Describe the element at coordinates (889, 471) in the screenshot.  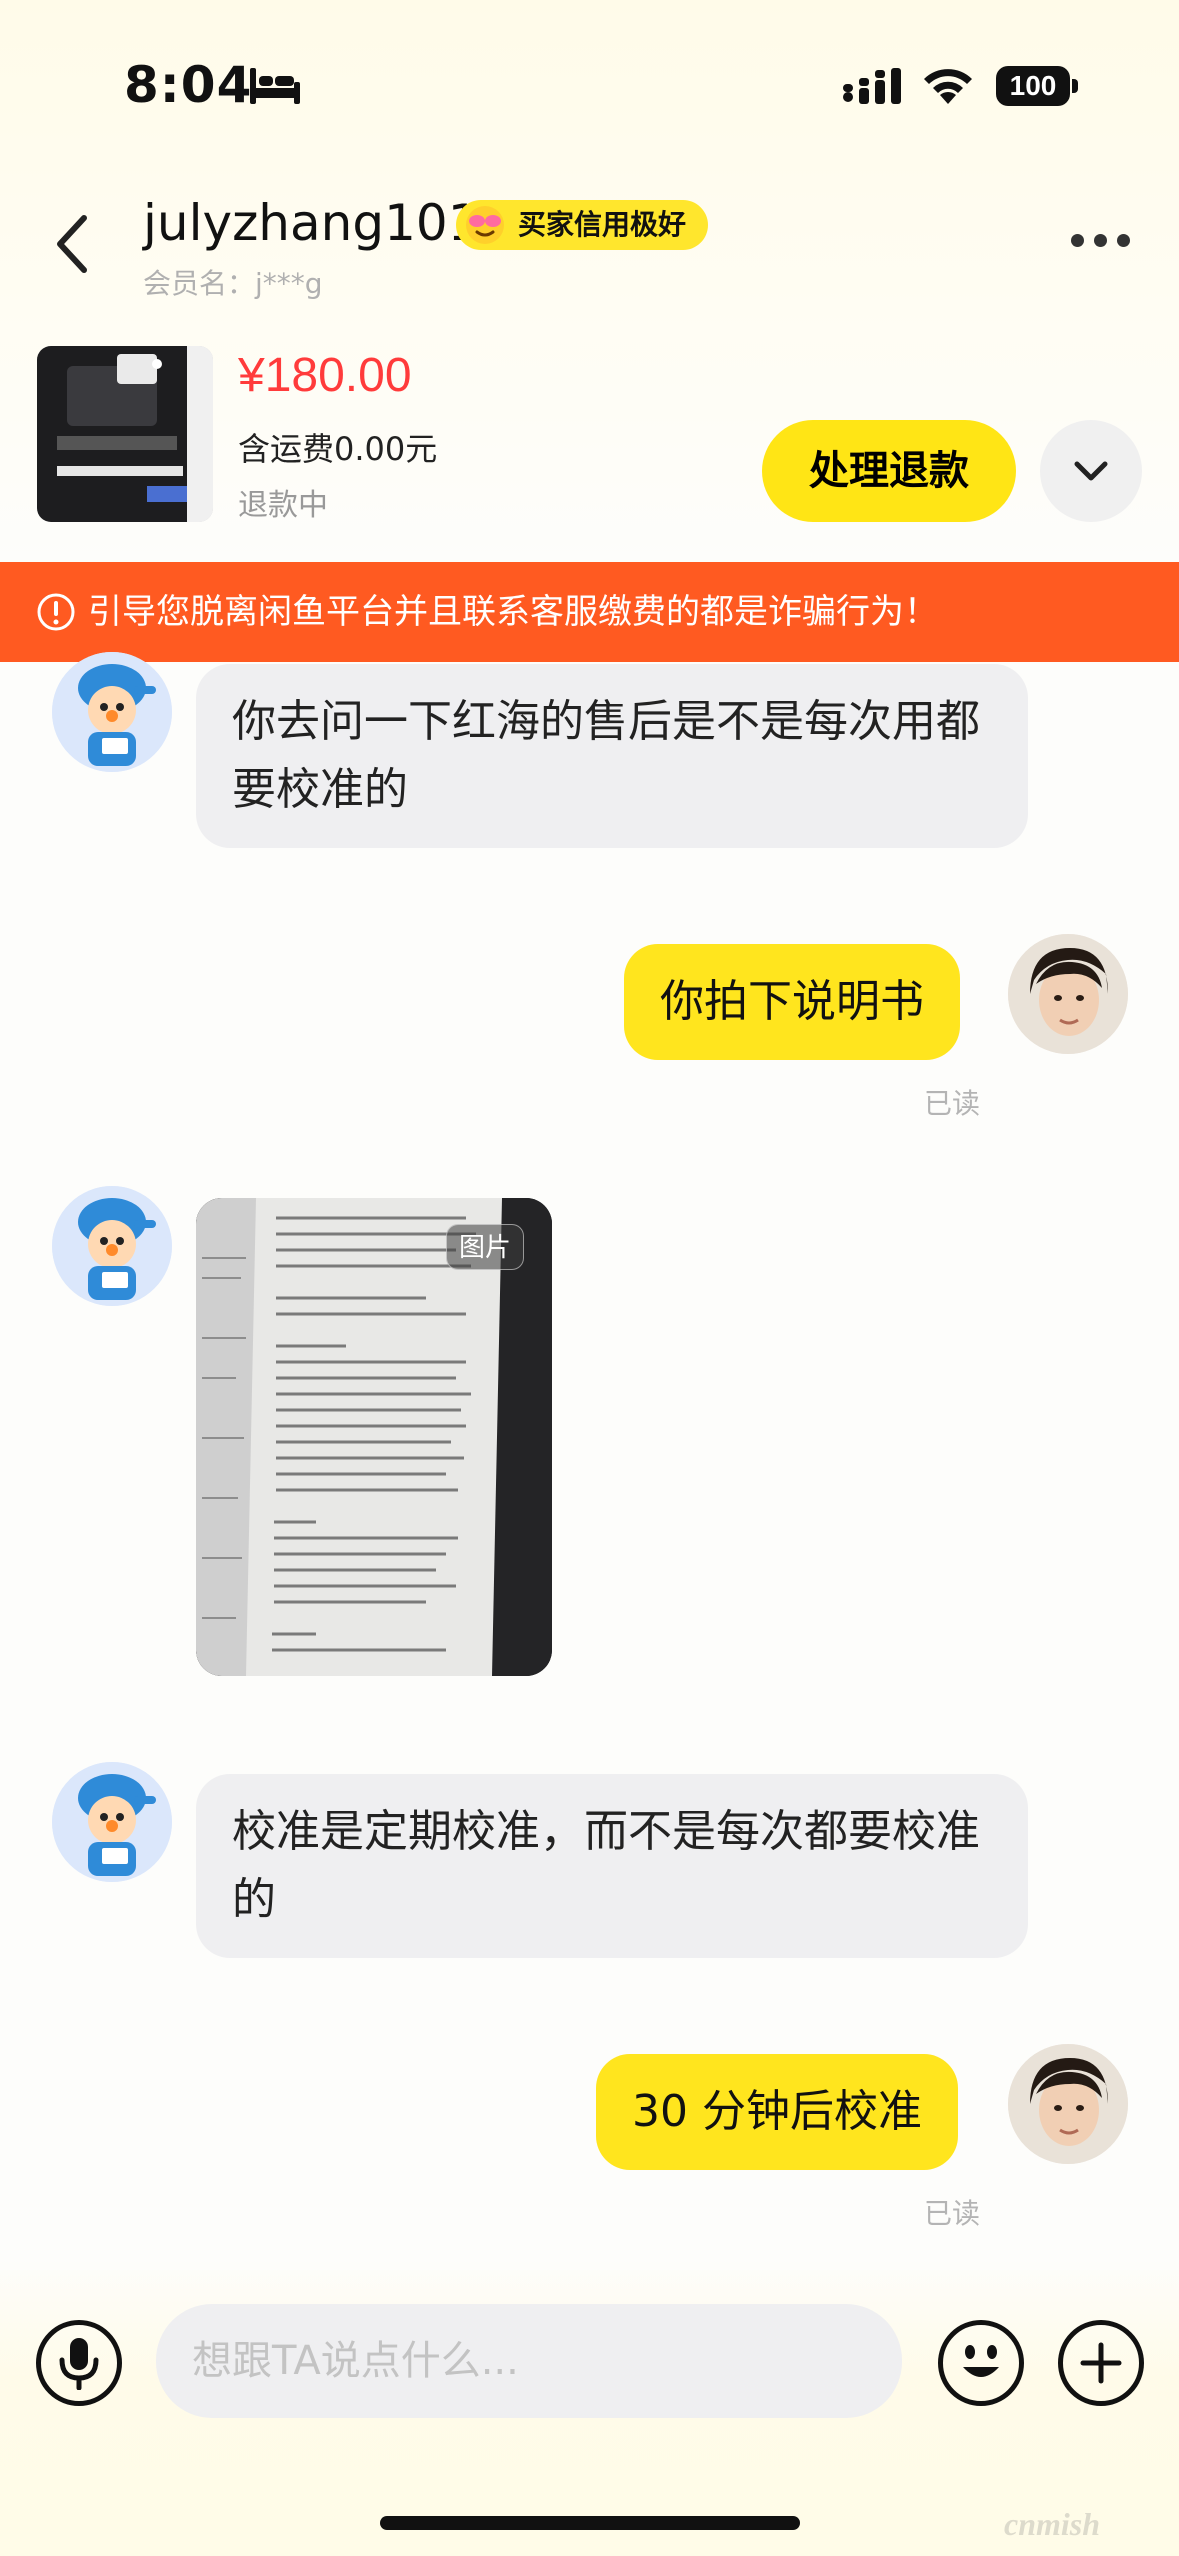
I see `process-refund-button: 处理退款` at that location.